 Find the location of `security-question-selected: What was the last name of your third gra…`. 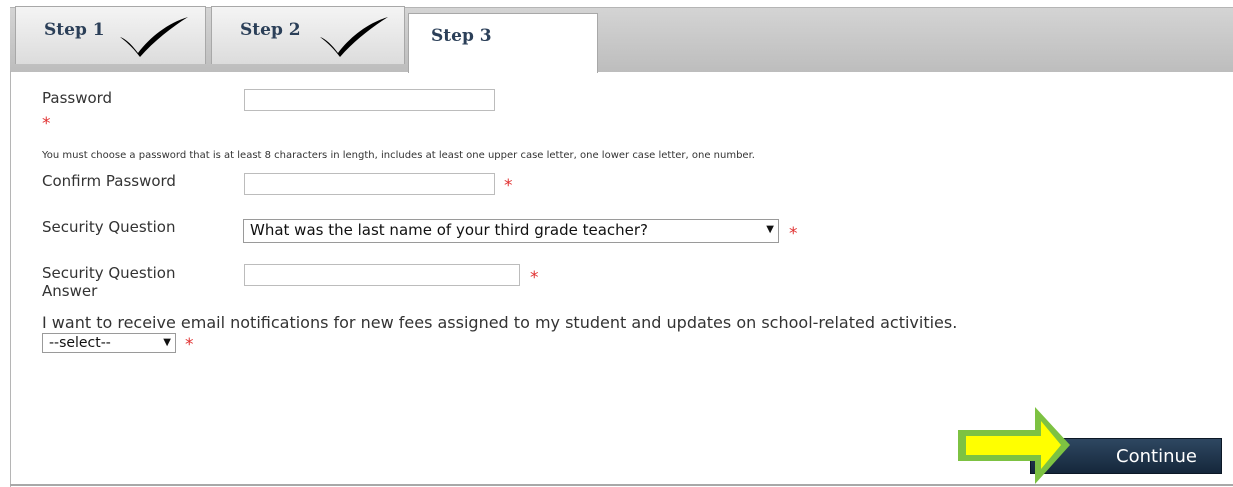

security-question-selected: What was the last name of your third gra… is located at coordinates (449, 230).